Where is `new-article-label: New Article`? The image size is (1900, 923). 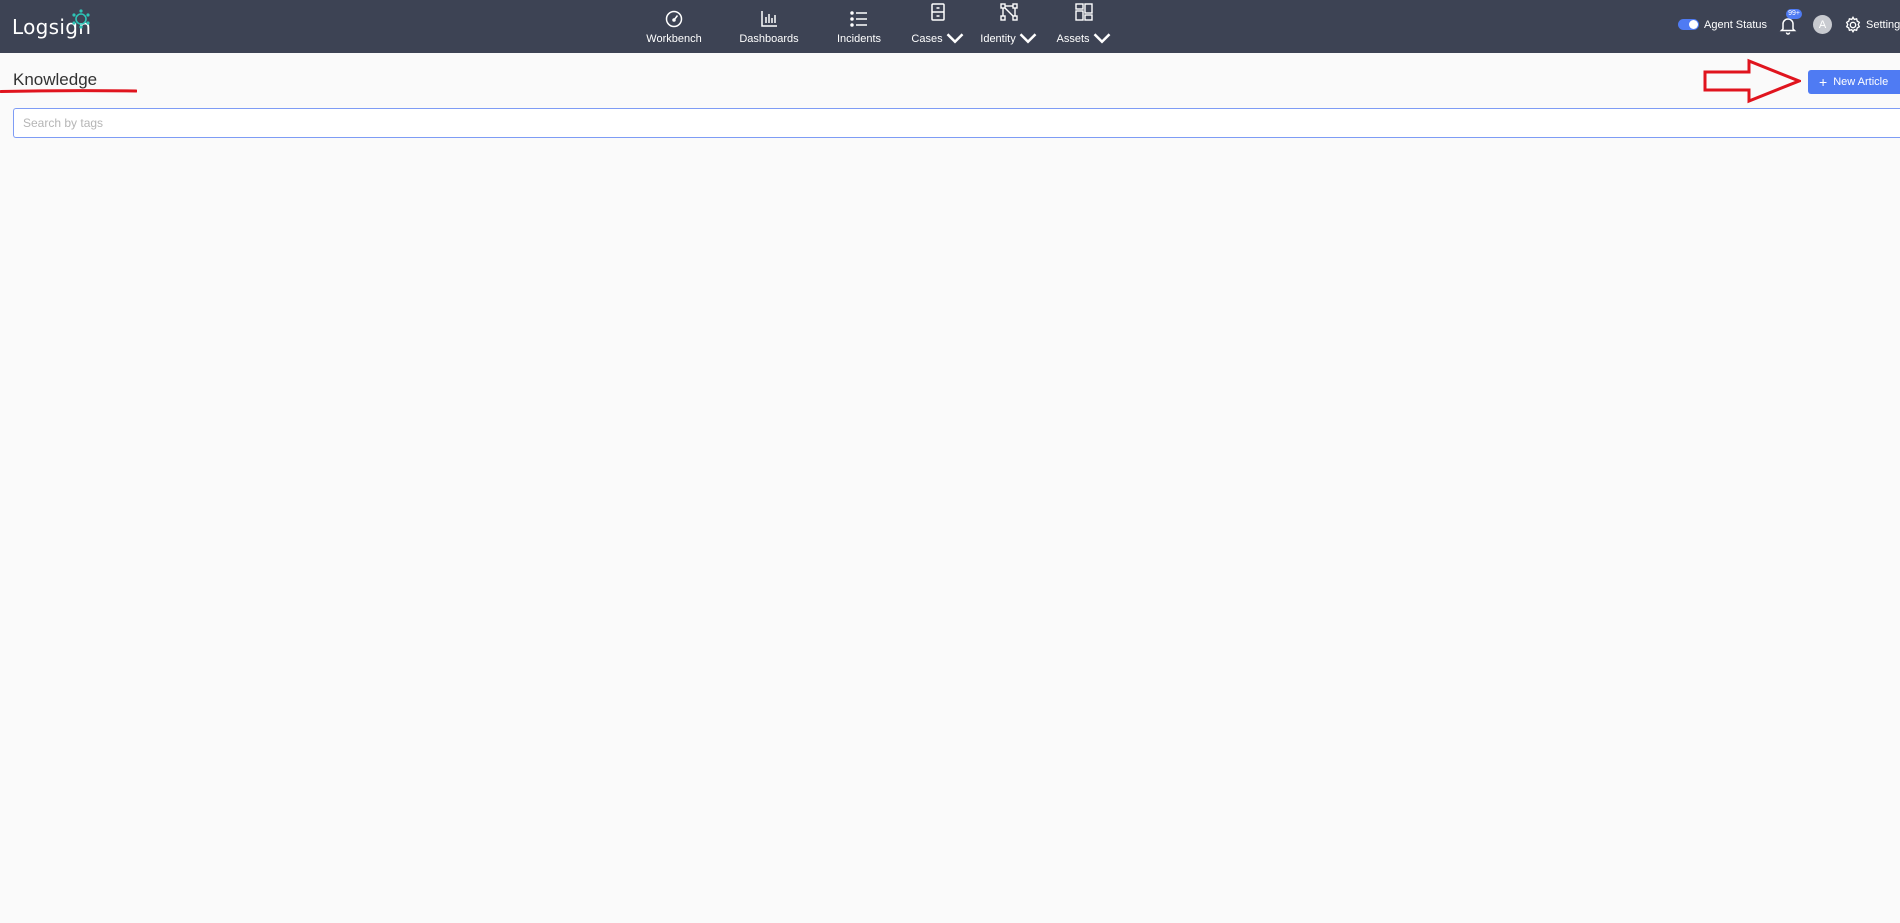 new-article-label: New Article is located at coordinates (1861, 82).